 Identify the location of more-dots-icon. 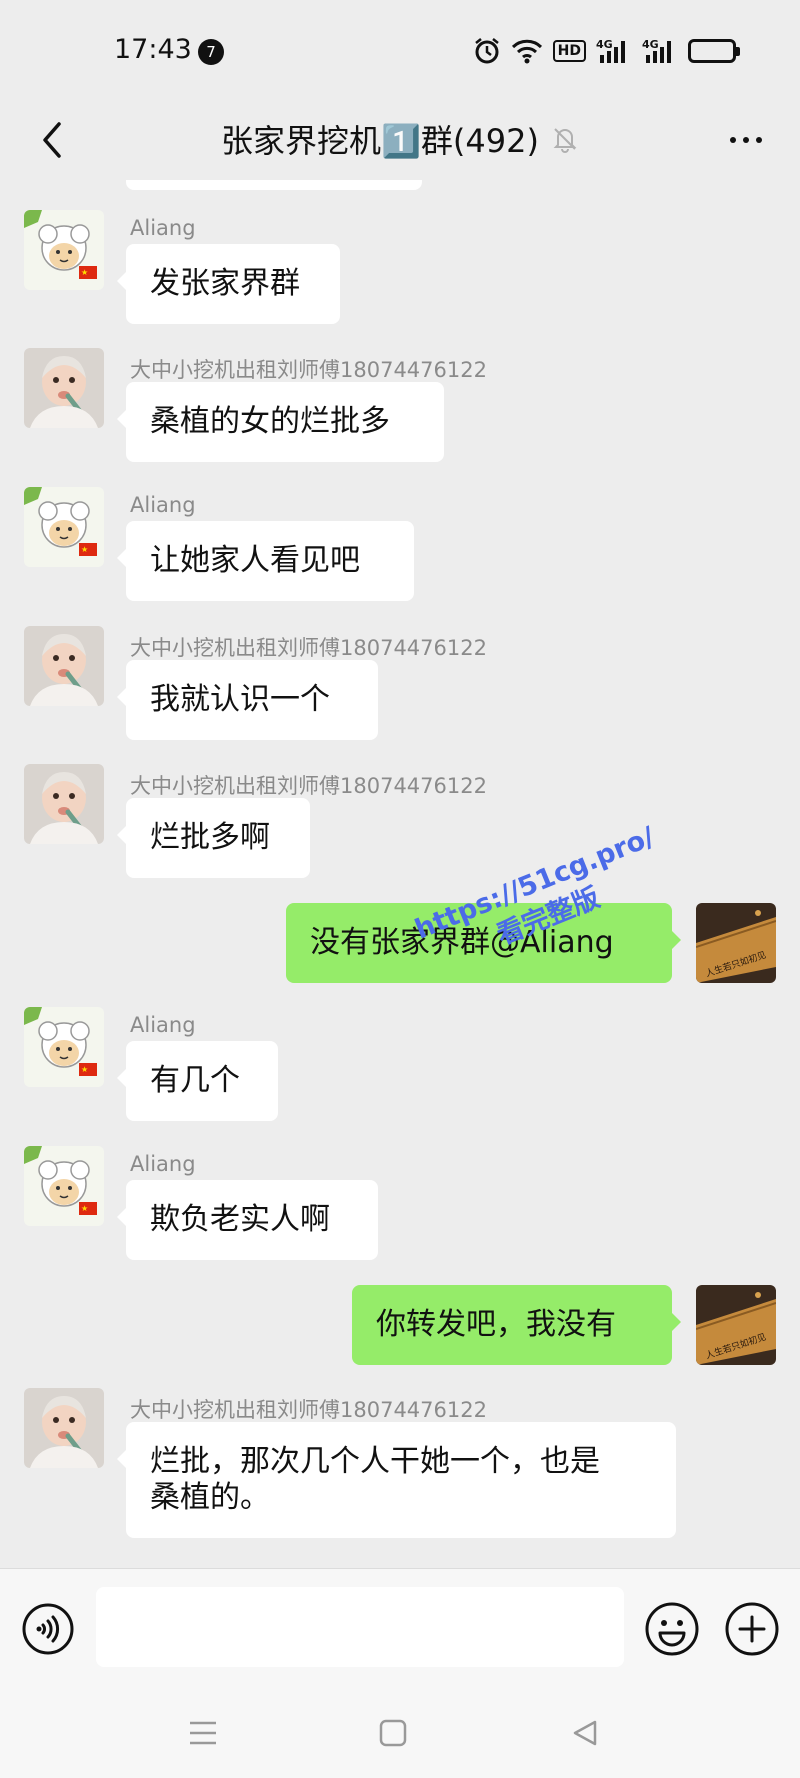
(733, 140).